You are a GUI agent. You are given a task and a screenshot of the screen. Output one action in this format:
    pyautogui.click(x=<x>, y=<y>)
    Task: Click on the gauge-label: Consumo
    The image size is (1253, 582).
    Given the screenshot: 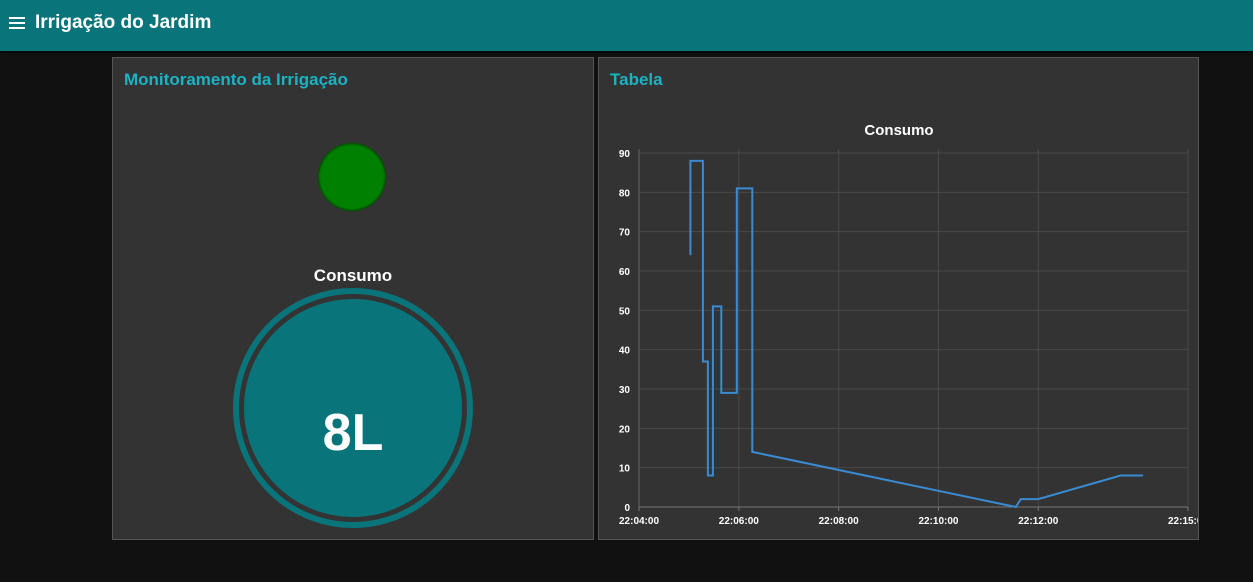 What is the action you would take?
    pyautogui.click(x=353, y=275)
    